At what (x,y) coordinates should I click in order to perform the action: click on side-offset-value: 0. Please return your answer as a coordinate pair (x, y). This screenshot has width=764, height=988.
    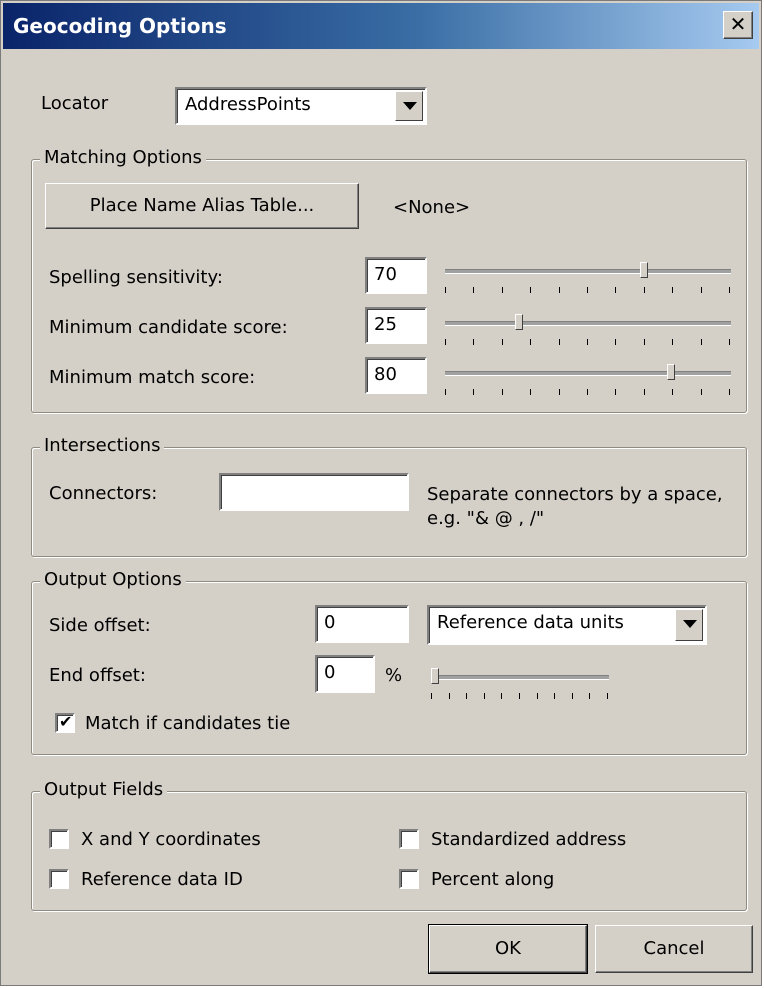
    Looking at the image, I should click on (330, 622).